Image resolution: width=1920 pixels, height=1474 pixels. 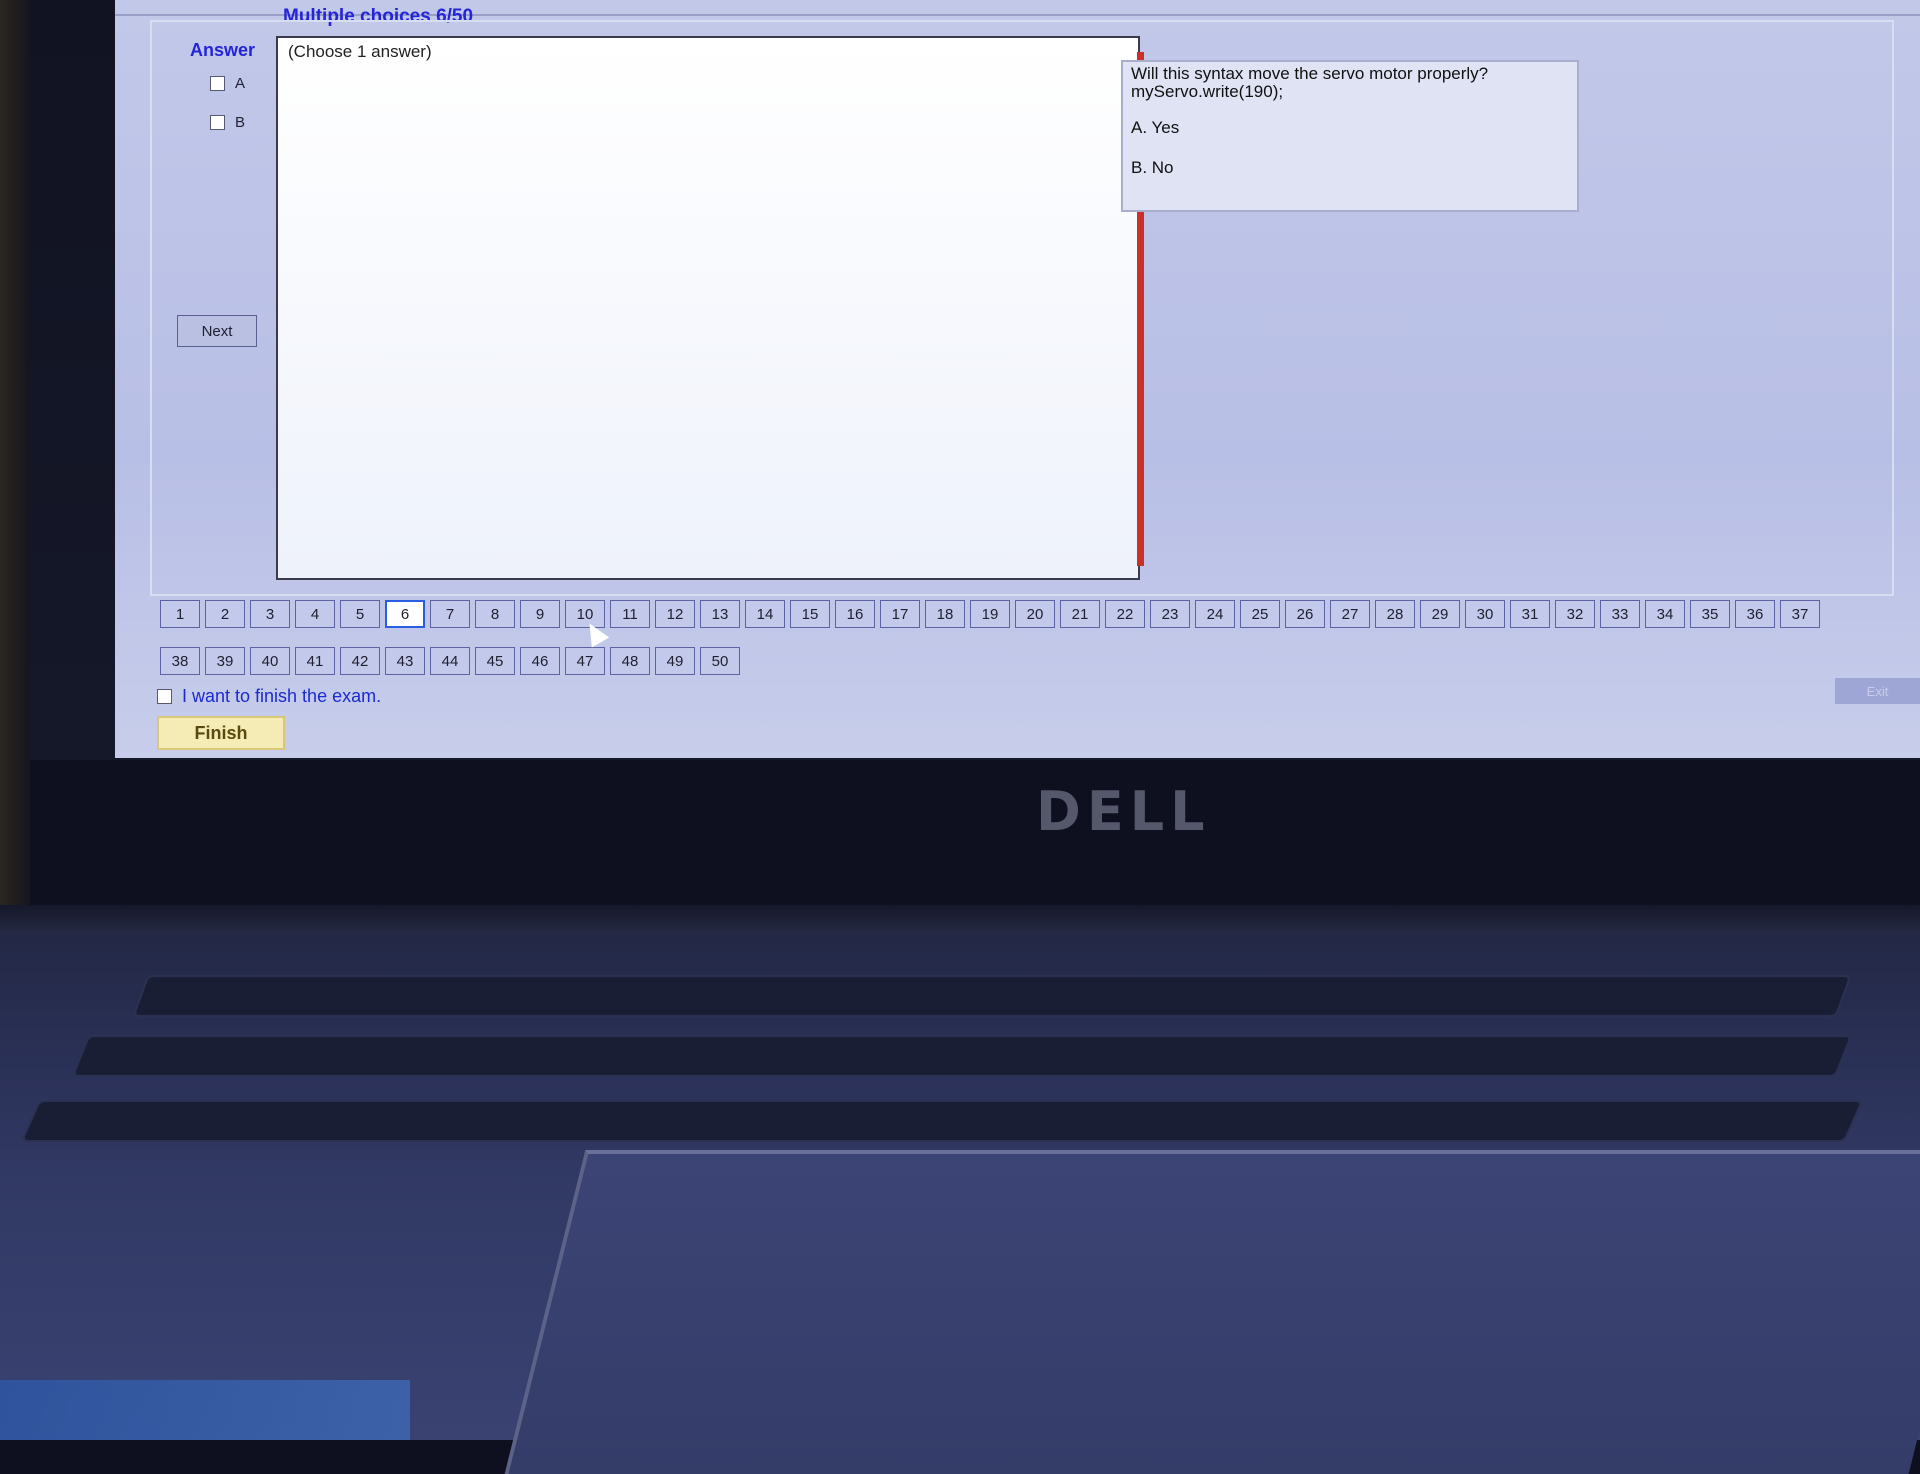 What do you see at coordinates (540, 614) in the screenshot?
I see `question-nav-button: 9` at bounding box center [540, 614].